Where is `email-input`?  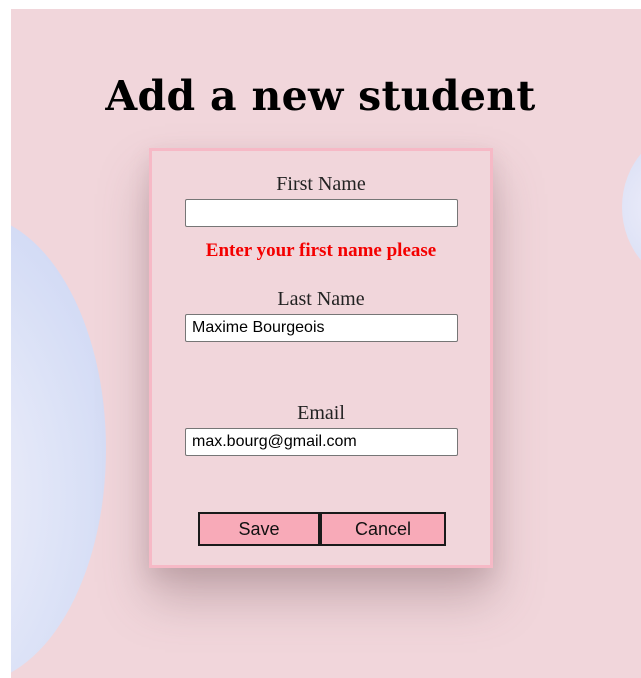 email-input is located at coordinates (321, 442).